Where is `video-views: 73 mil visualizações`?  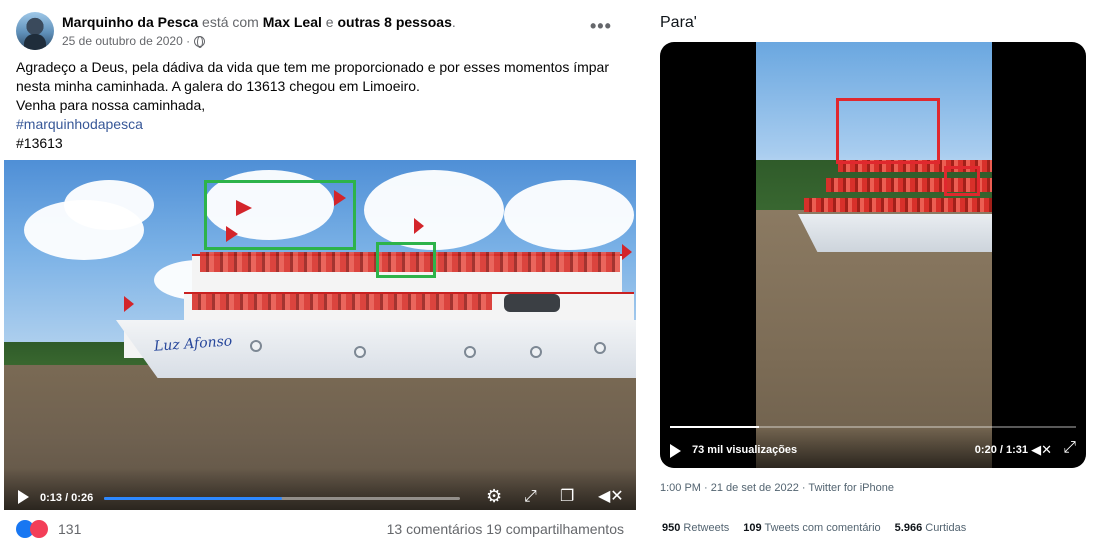 video-views: 73 mil visualizações is located at coordinates (745, 450).